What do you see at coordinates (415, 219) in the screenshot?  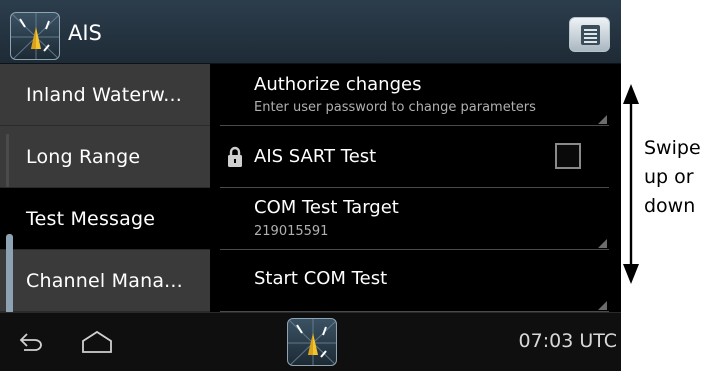 I see `setting-com-test-target: COM Test Target 219015591` at bounding box center [415, 219].